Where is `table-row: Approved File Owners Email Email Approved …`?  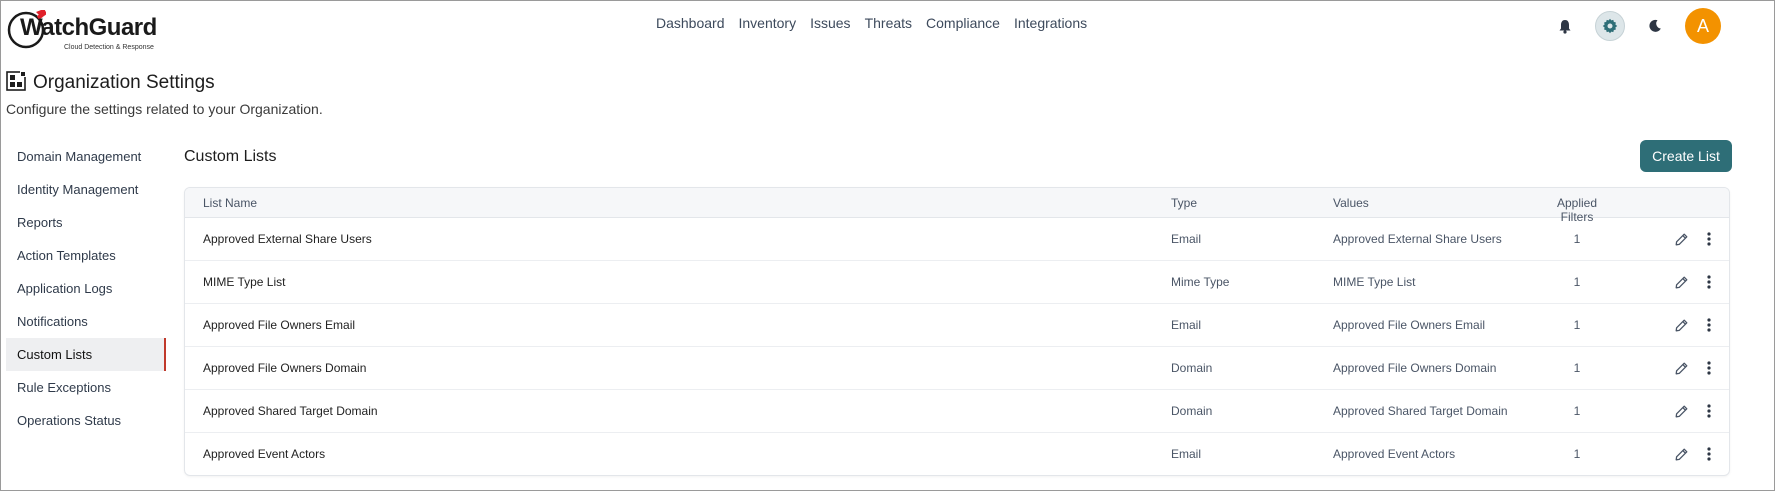 table-row: Approved File Owners Email Email Approved … is located at coordinates (957, 325).